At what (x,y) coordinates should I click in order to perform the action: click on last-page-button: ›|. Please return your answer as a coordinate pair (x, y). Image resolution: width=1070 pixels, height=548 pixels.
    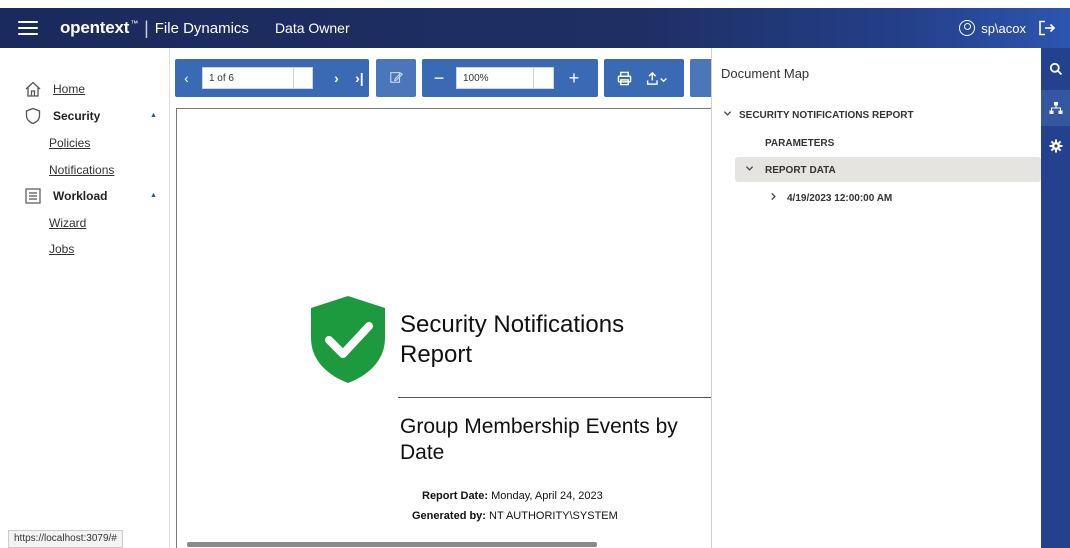
    Looking at the image, I should click on (359, 78).